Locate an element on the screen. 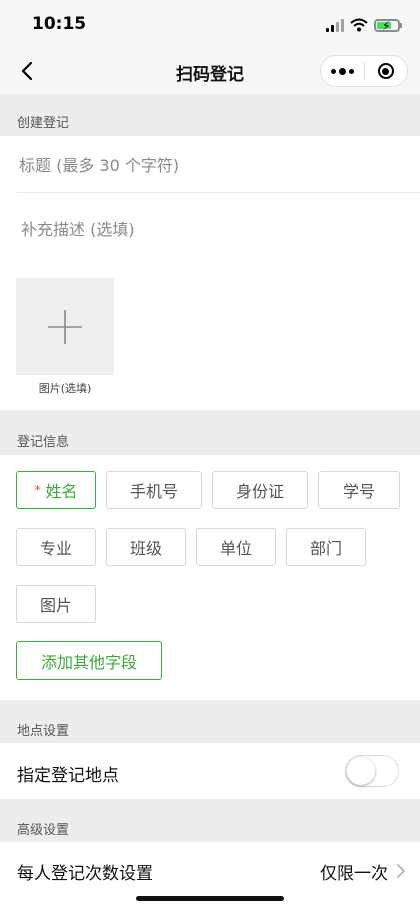 This screenshot has height=909, width=420. field-chip-label: 身份证 is located at coordinates (259, 491).